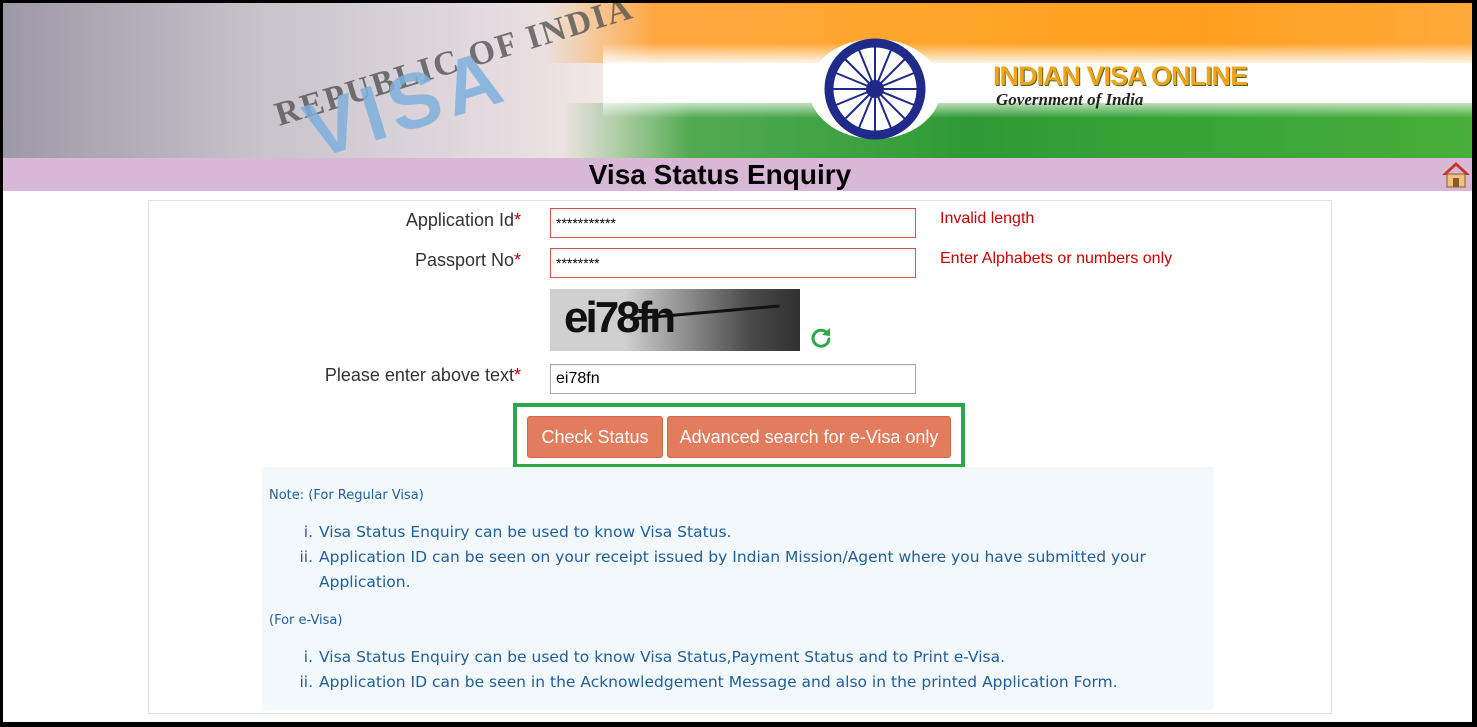 The width and height of the screenshot is (1477, 727). I want to click on captcha-input: ei78fn, so click(733, 379).